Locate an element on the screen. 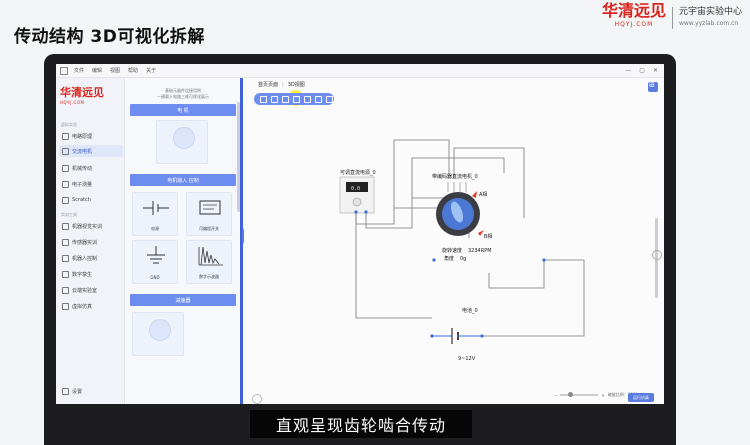 The height and width of the screenshot is (445, 750). speed-label: 旋转速度 is located at coordinates (452, 250).